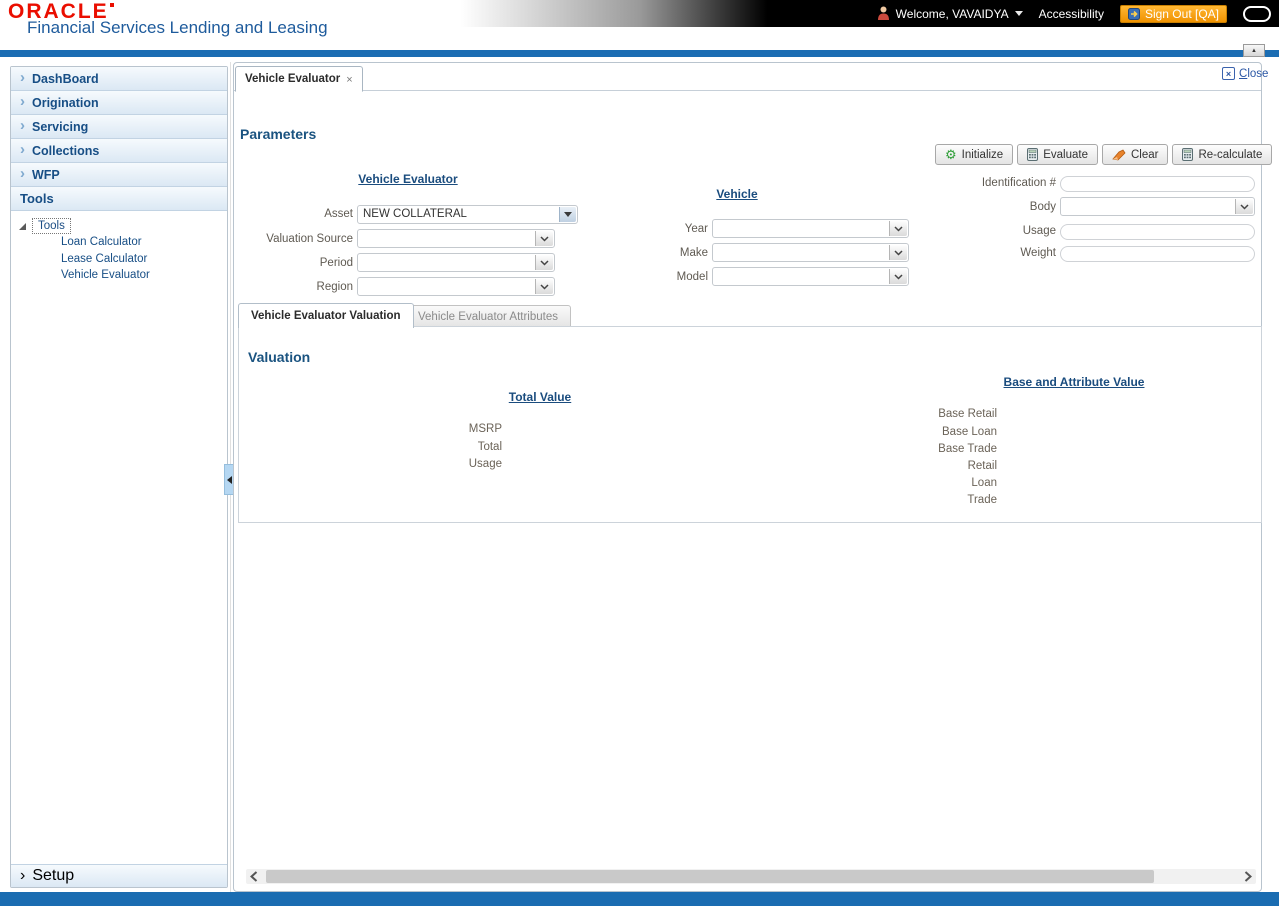 The height and width of the screenshot is (906, 1279). What do you see at coordinates (1074, 382) in the screenshot?
I see `base-attribute-value-heading: Base and Attribute Value` at bounding box center [1074, 382].